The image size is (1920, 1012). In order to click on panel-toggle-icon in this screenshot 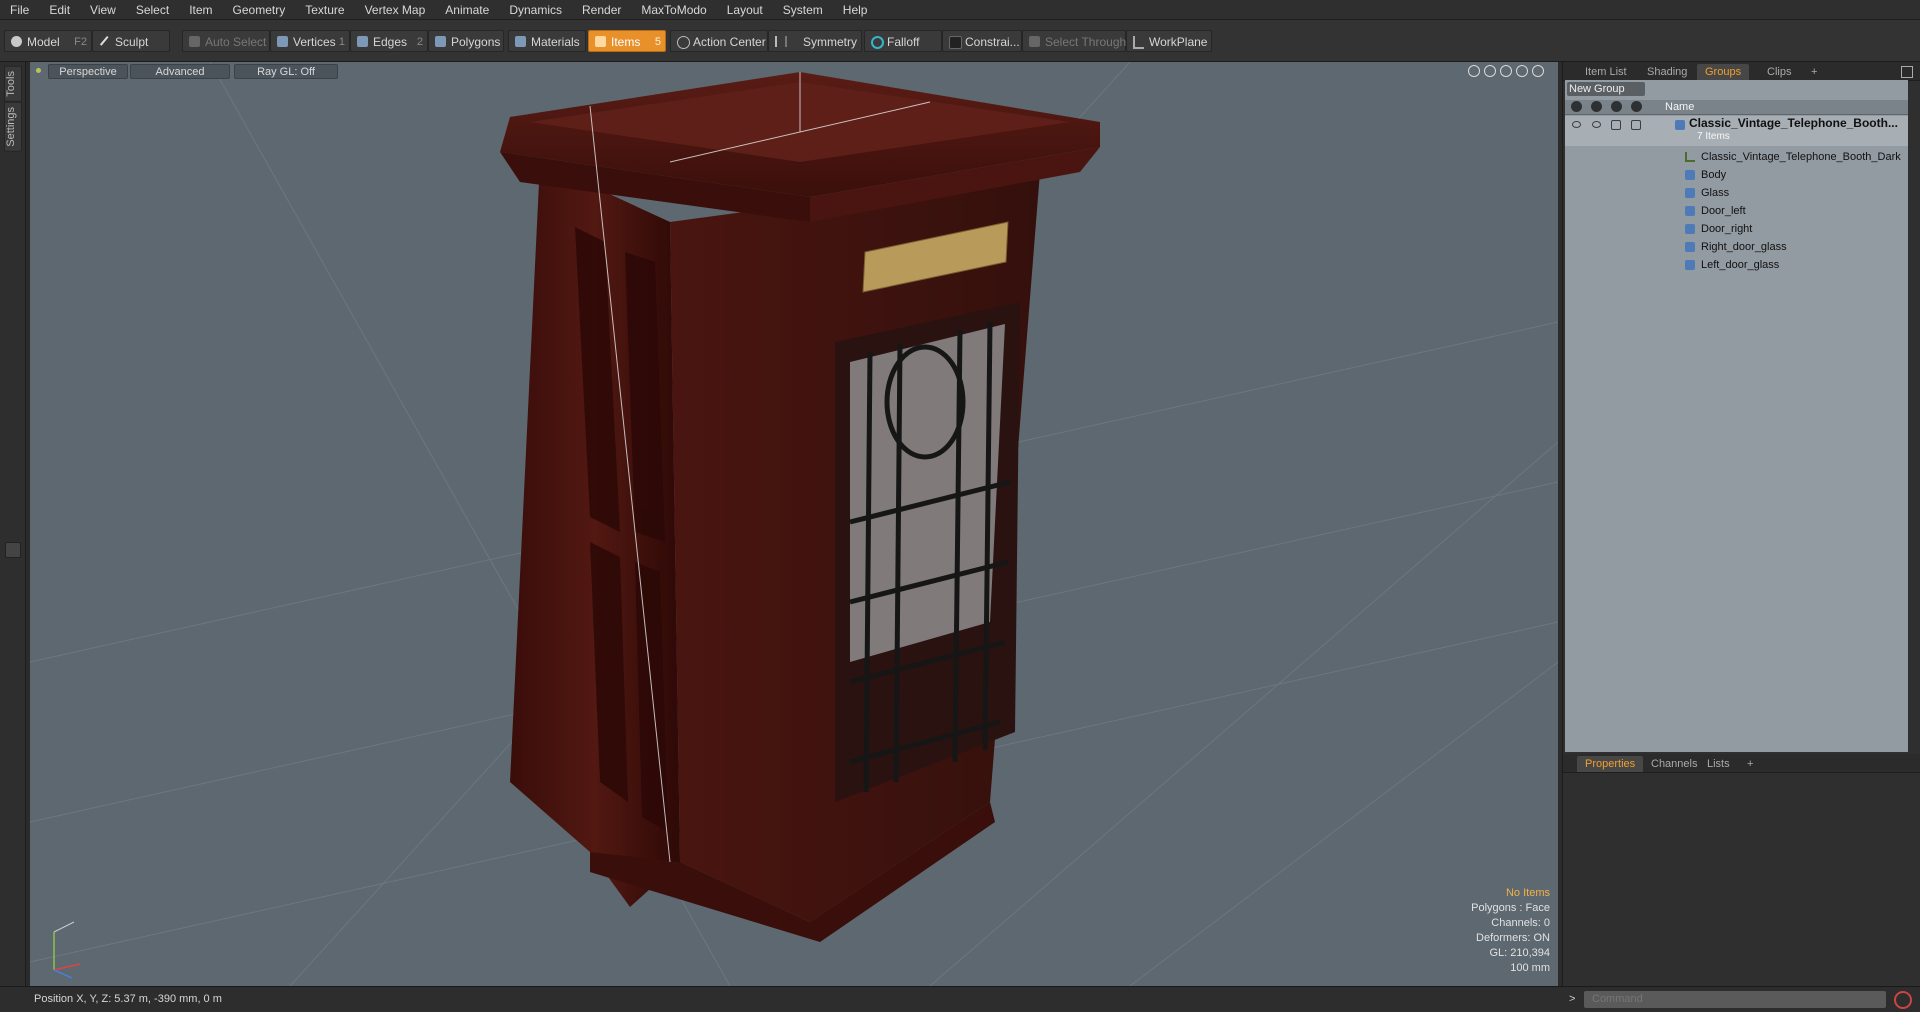, I will do `click(13, 550)`.